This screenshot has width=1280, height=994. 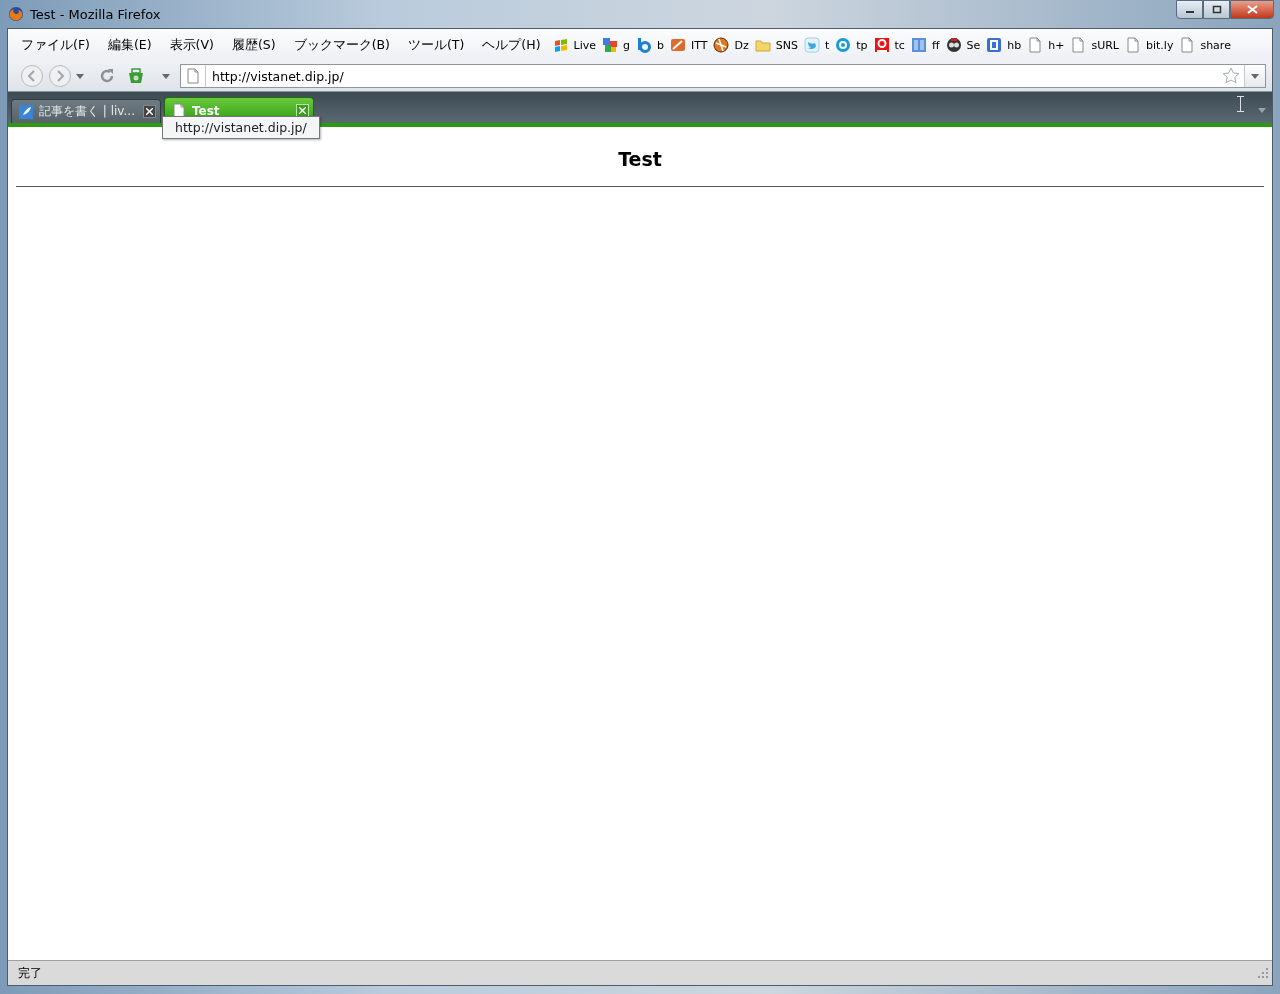 I want to click on bookmark-item: tc, so click(x=889, y=45).